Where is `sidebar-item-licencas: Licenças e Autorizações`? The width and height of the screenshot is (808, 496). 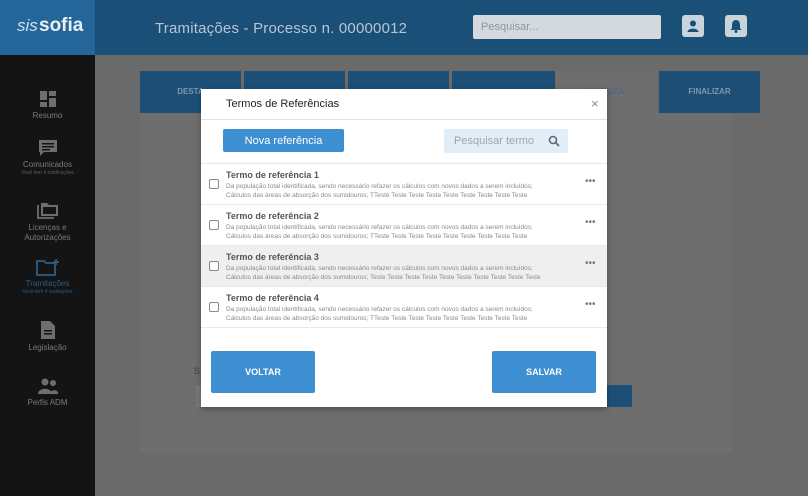 sidebar-item-licencas: Licenças e Autorizações is located at coordinates (47, 222).